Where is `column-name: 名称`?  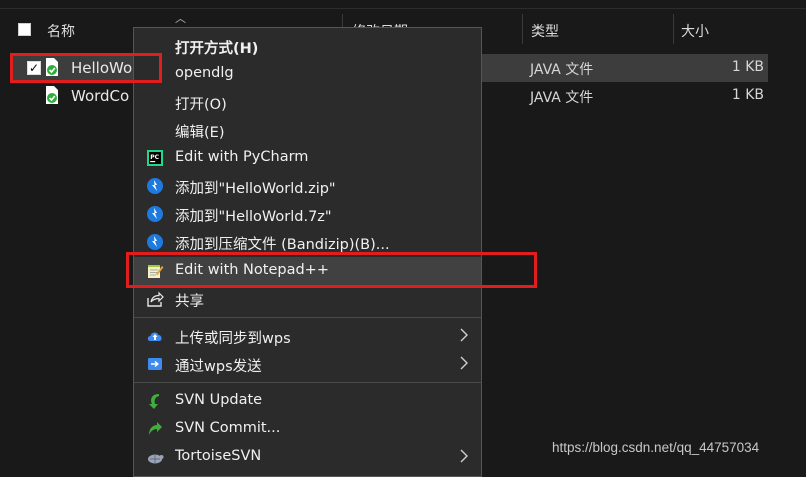 column-name: 名称 is located at coordinates (61, 31).